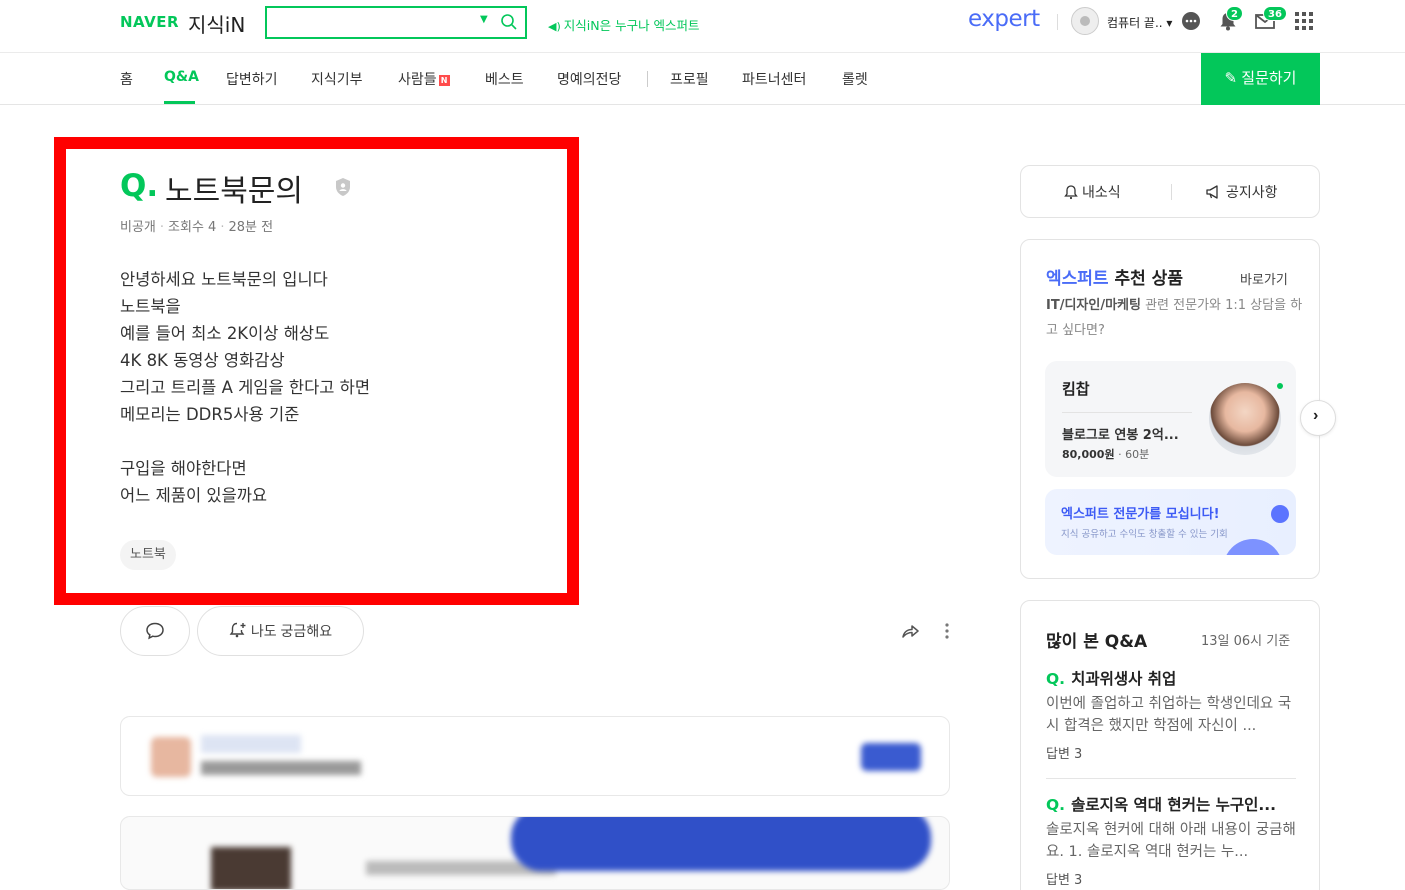 This screenshot has height=890, width=1405. I want to click on megaphone-icon, so click(1212, 192).